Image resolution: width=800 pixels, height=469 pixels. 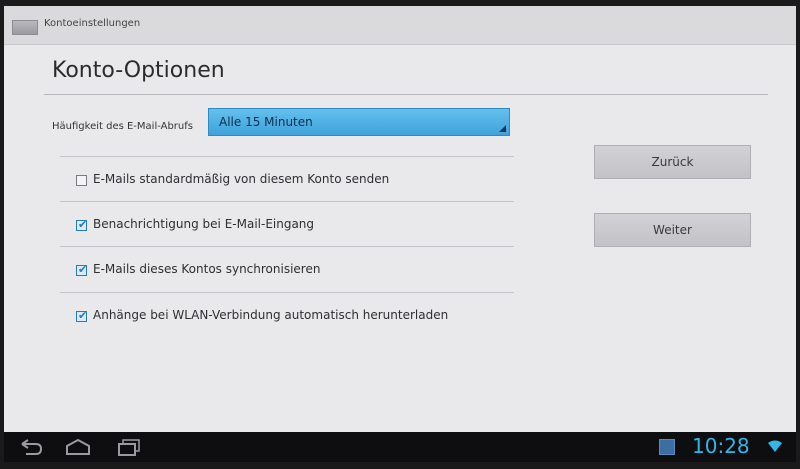 I want to click on action-bar: Kontoeinstellungen, so click(x=400, y=25).